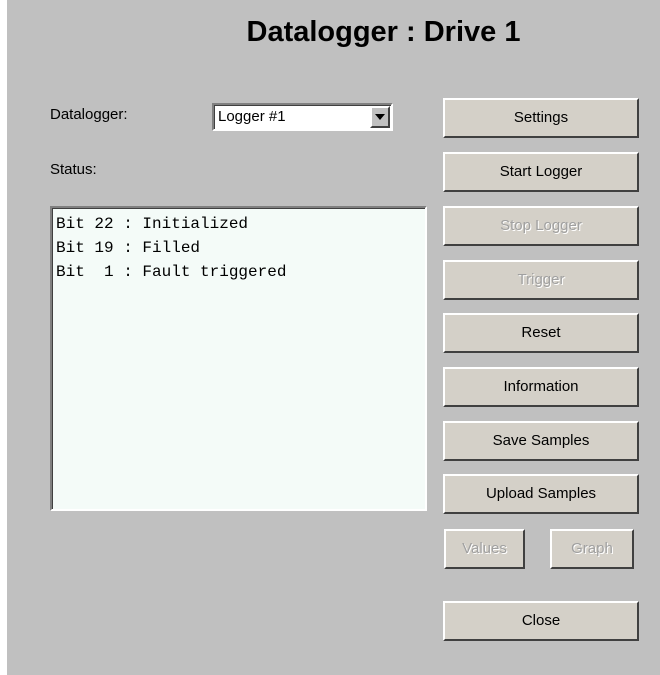 This screenshot has height=675, width=660. I want to click on chevron-down-icon, so click(380, 117).